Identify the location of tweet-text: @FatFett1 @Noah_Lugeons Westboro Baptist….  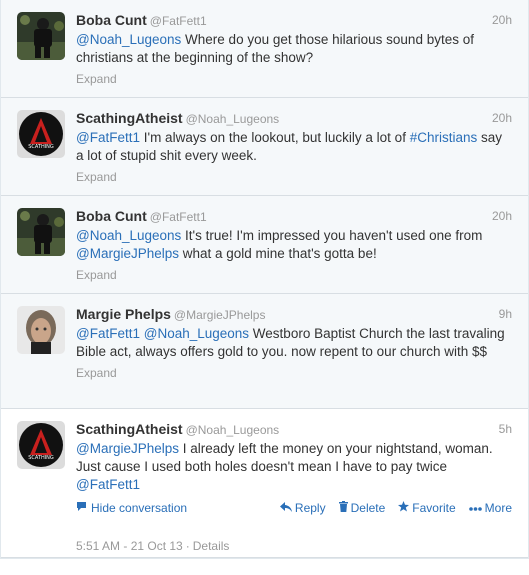
(294, 343).